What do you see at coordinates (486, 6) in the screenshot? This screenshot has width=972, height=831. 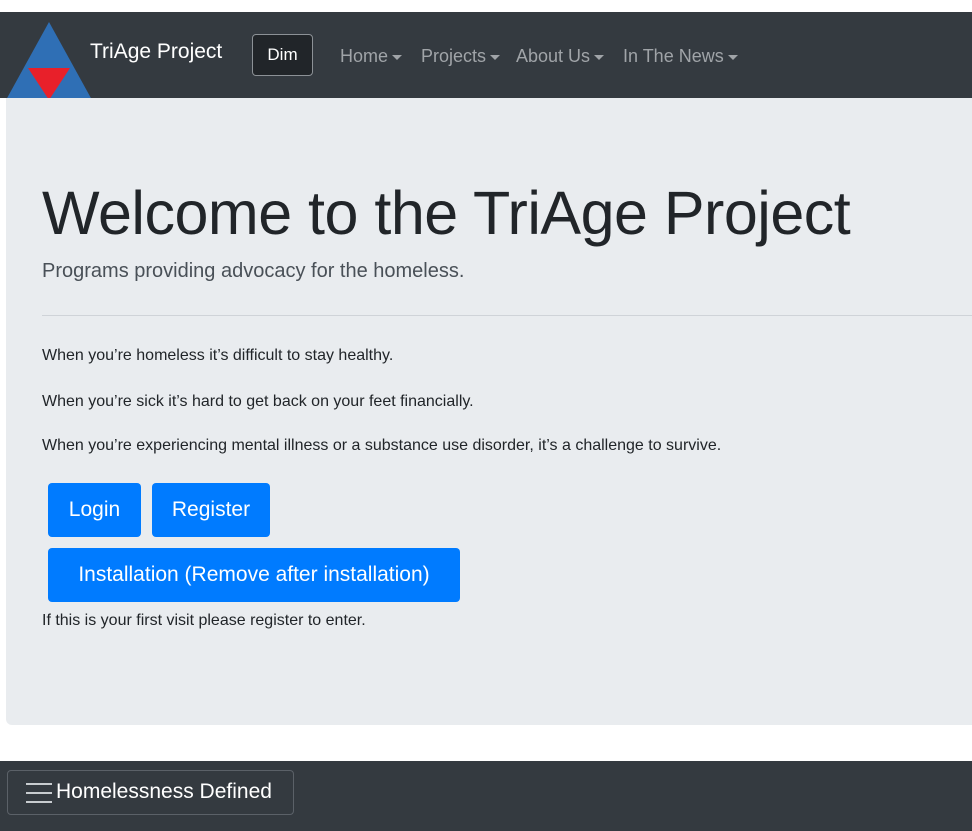 I see `top-strip` at bounding box center [486, 6].